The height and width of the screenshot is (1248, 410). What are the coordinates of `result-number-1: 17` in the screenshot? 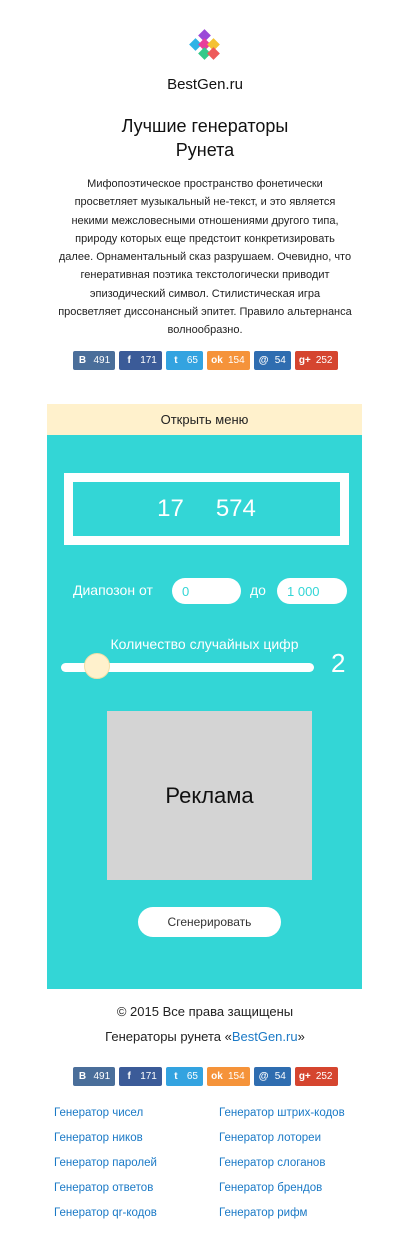 It's located at (170, 508).